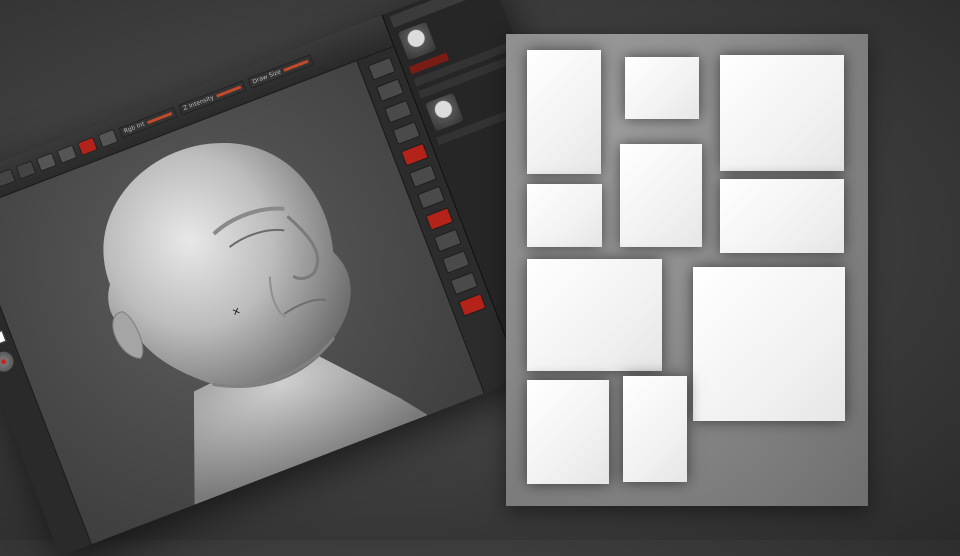 The width and height of the screenshot is (960, 556). What do you see at coordinates (430, 197) in the screenshot?
I see `persp-button` at bounding box center [430, 197].